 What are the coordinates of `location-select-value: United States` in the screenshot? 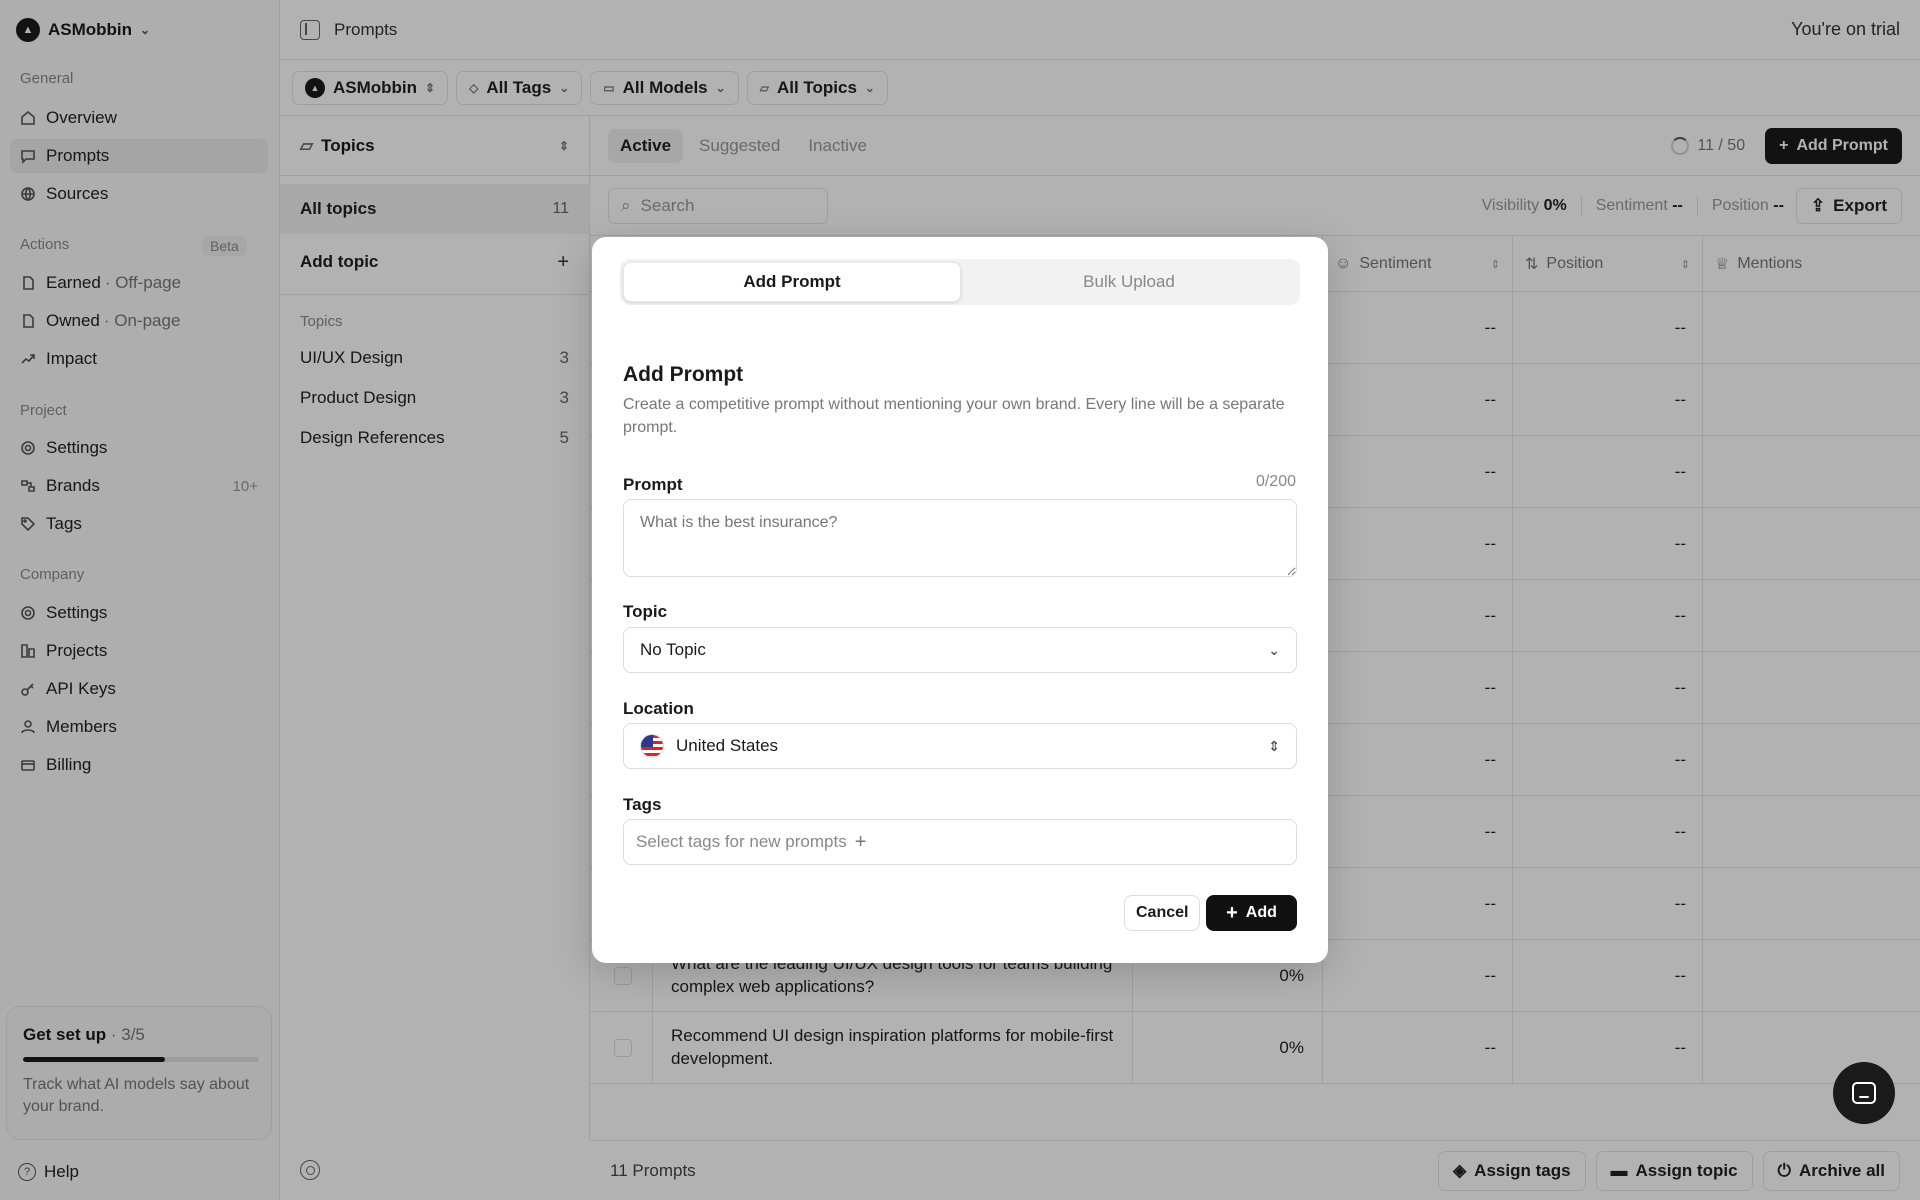 It's located at (727, 745).